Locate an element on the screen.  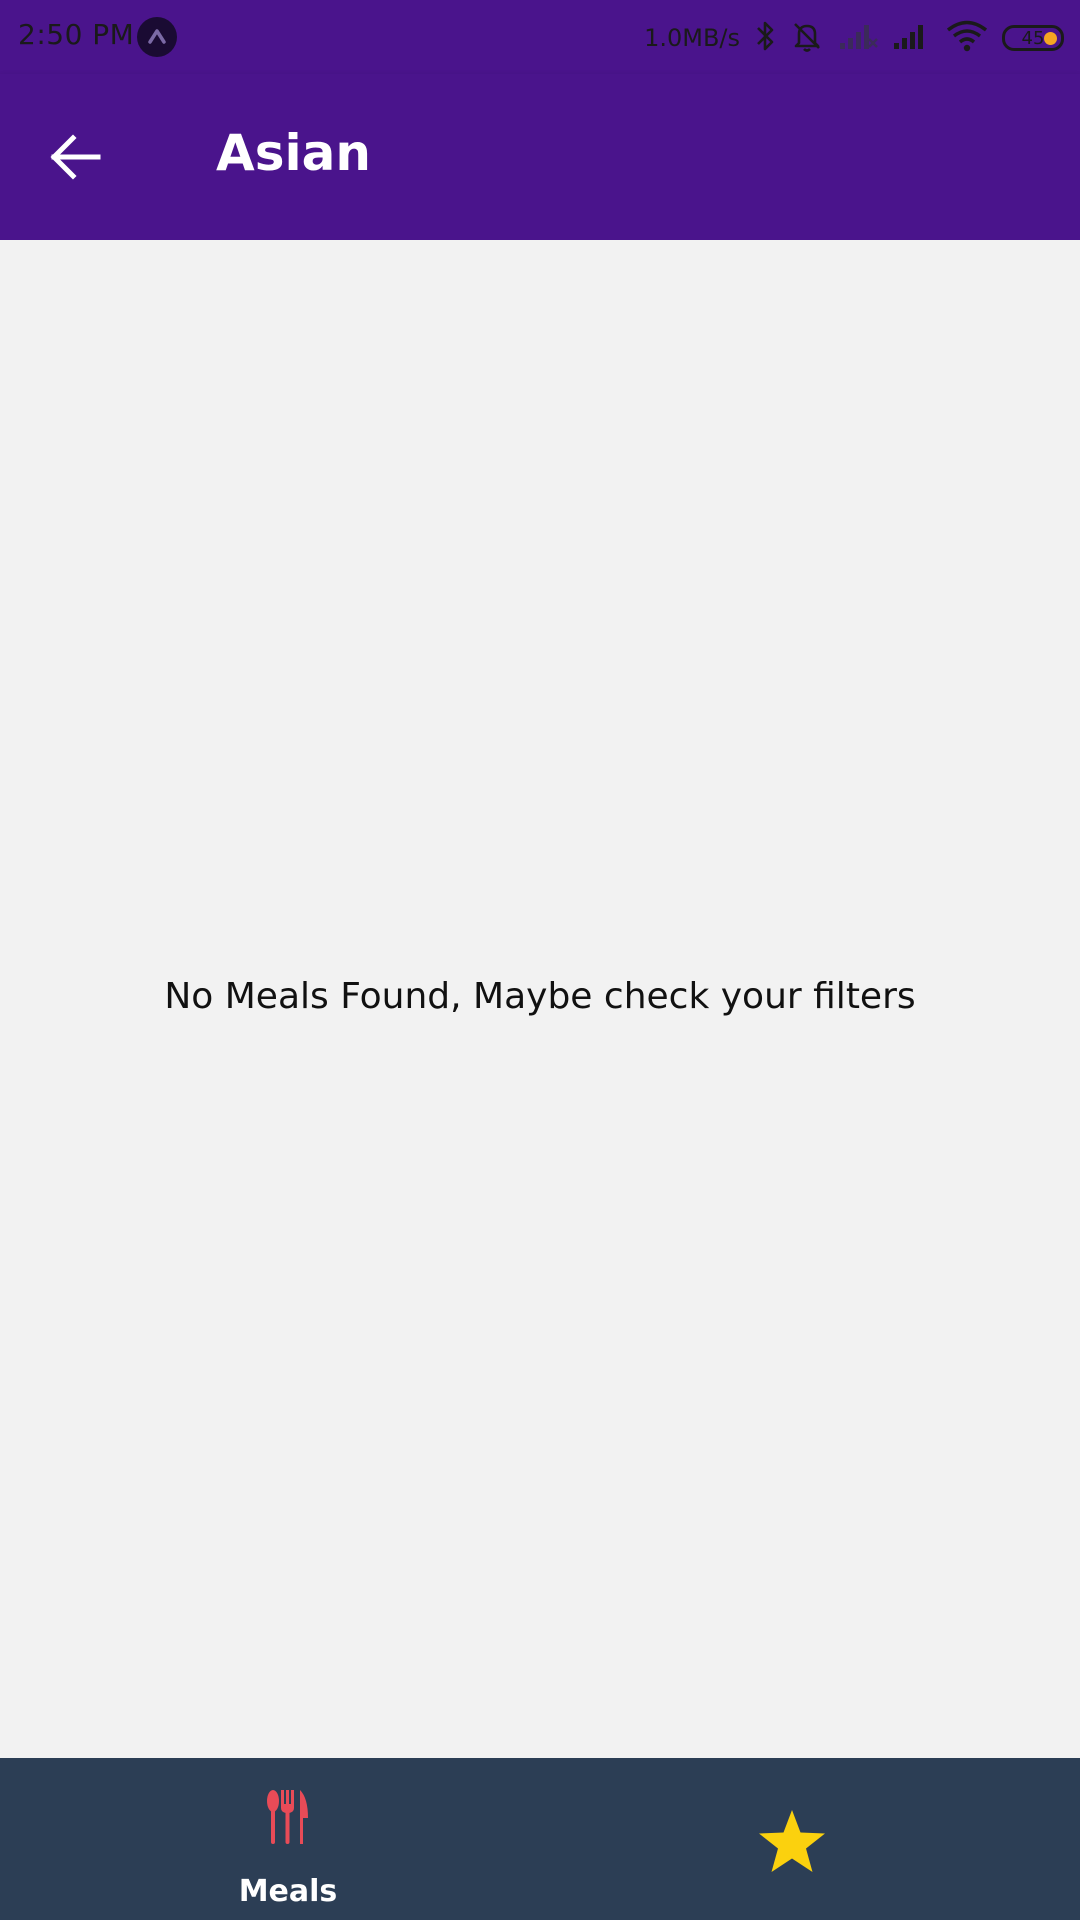
wifi-icon is located at coordinates (967, 38).